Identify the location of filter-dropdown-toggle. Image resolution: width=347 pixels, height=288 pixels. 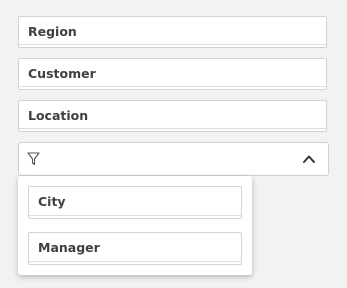
(173, 159).